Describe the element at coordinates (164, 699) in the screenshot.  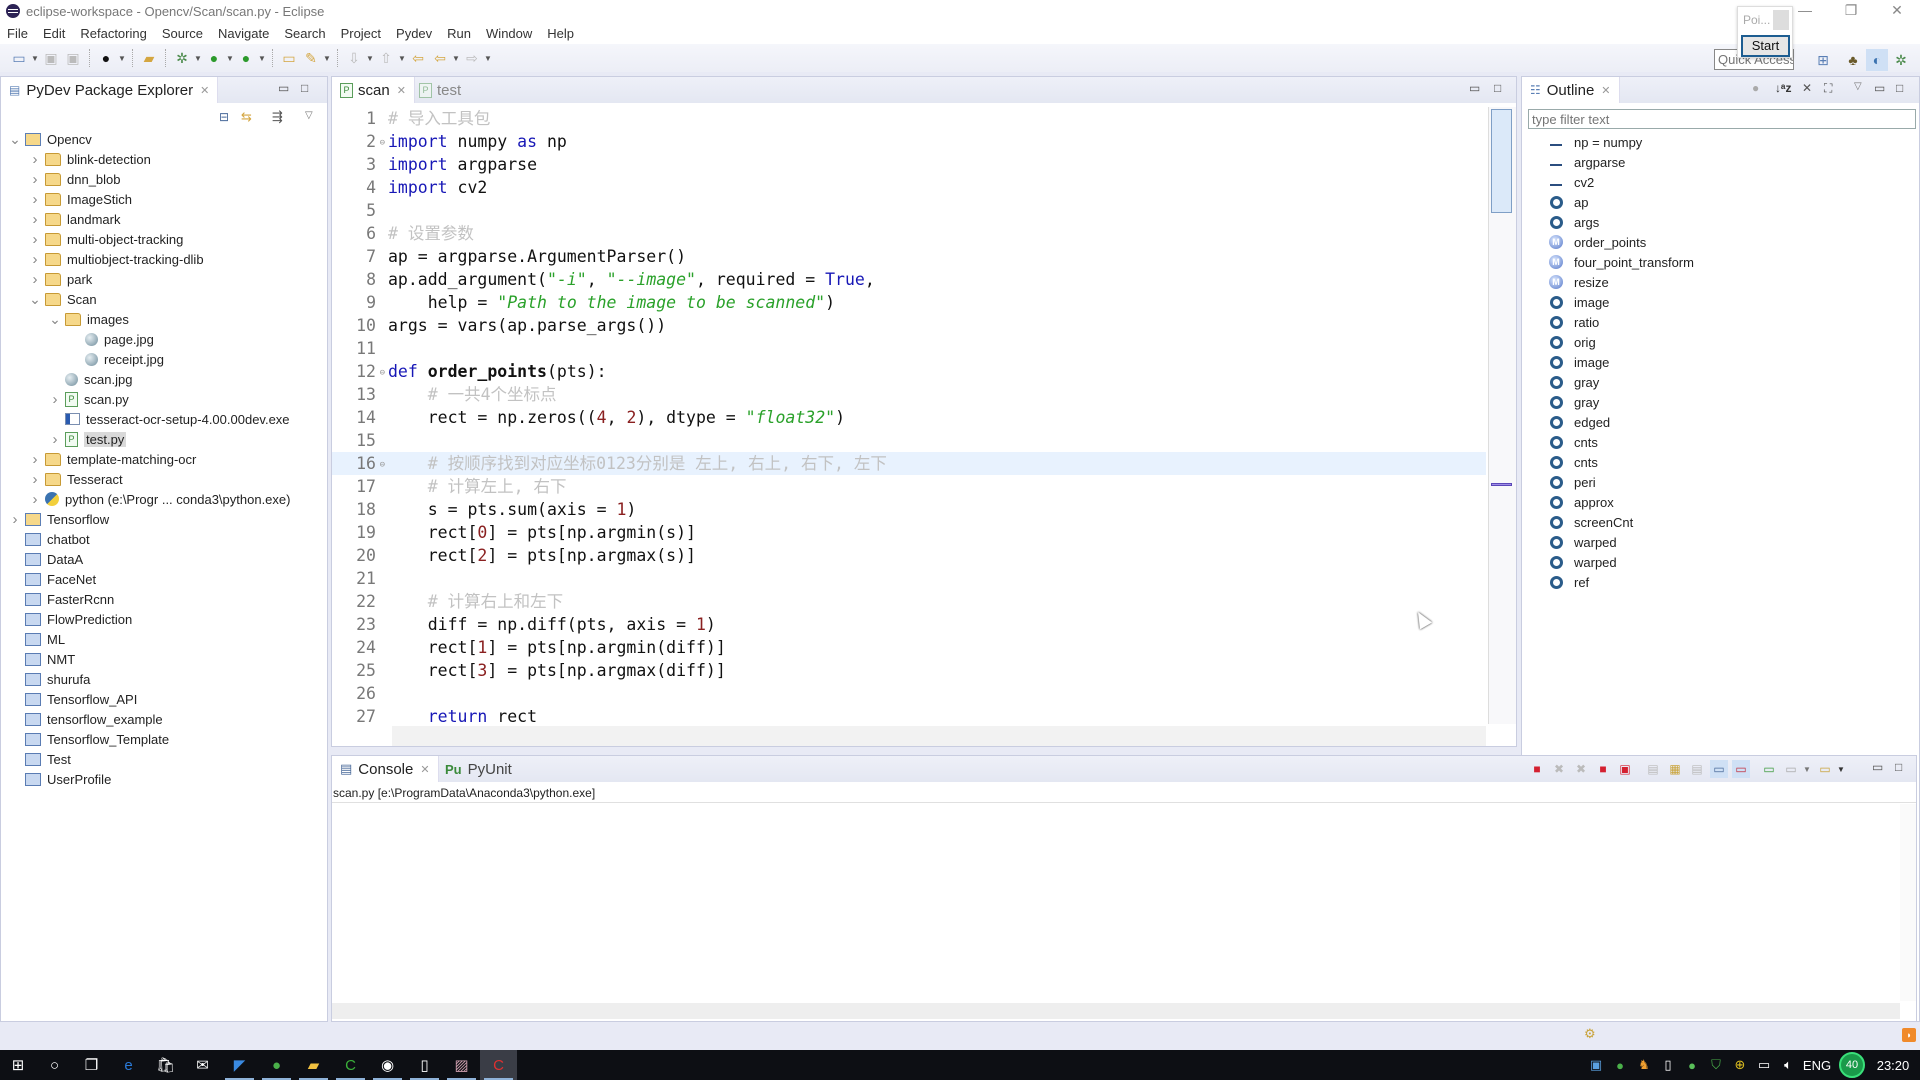
I see `tree-item: Tensorflow_API` at that location.